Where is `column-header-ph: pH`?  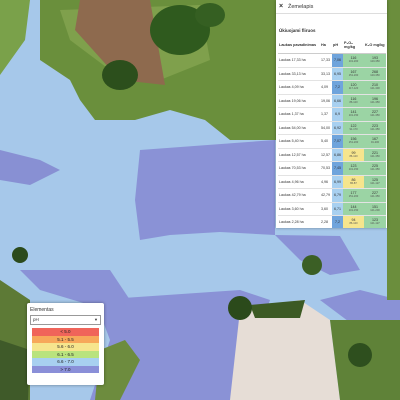
column-header-ph: pH is located at coordinates (337, 45).